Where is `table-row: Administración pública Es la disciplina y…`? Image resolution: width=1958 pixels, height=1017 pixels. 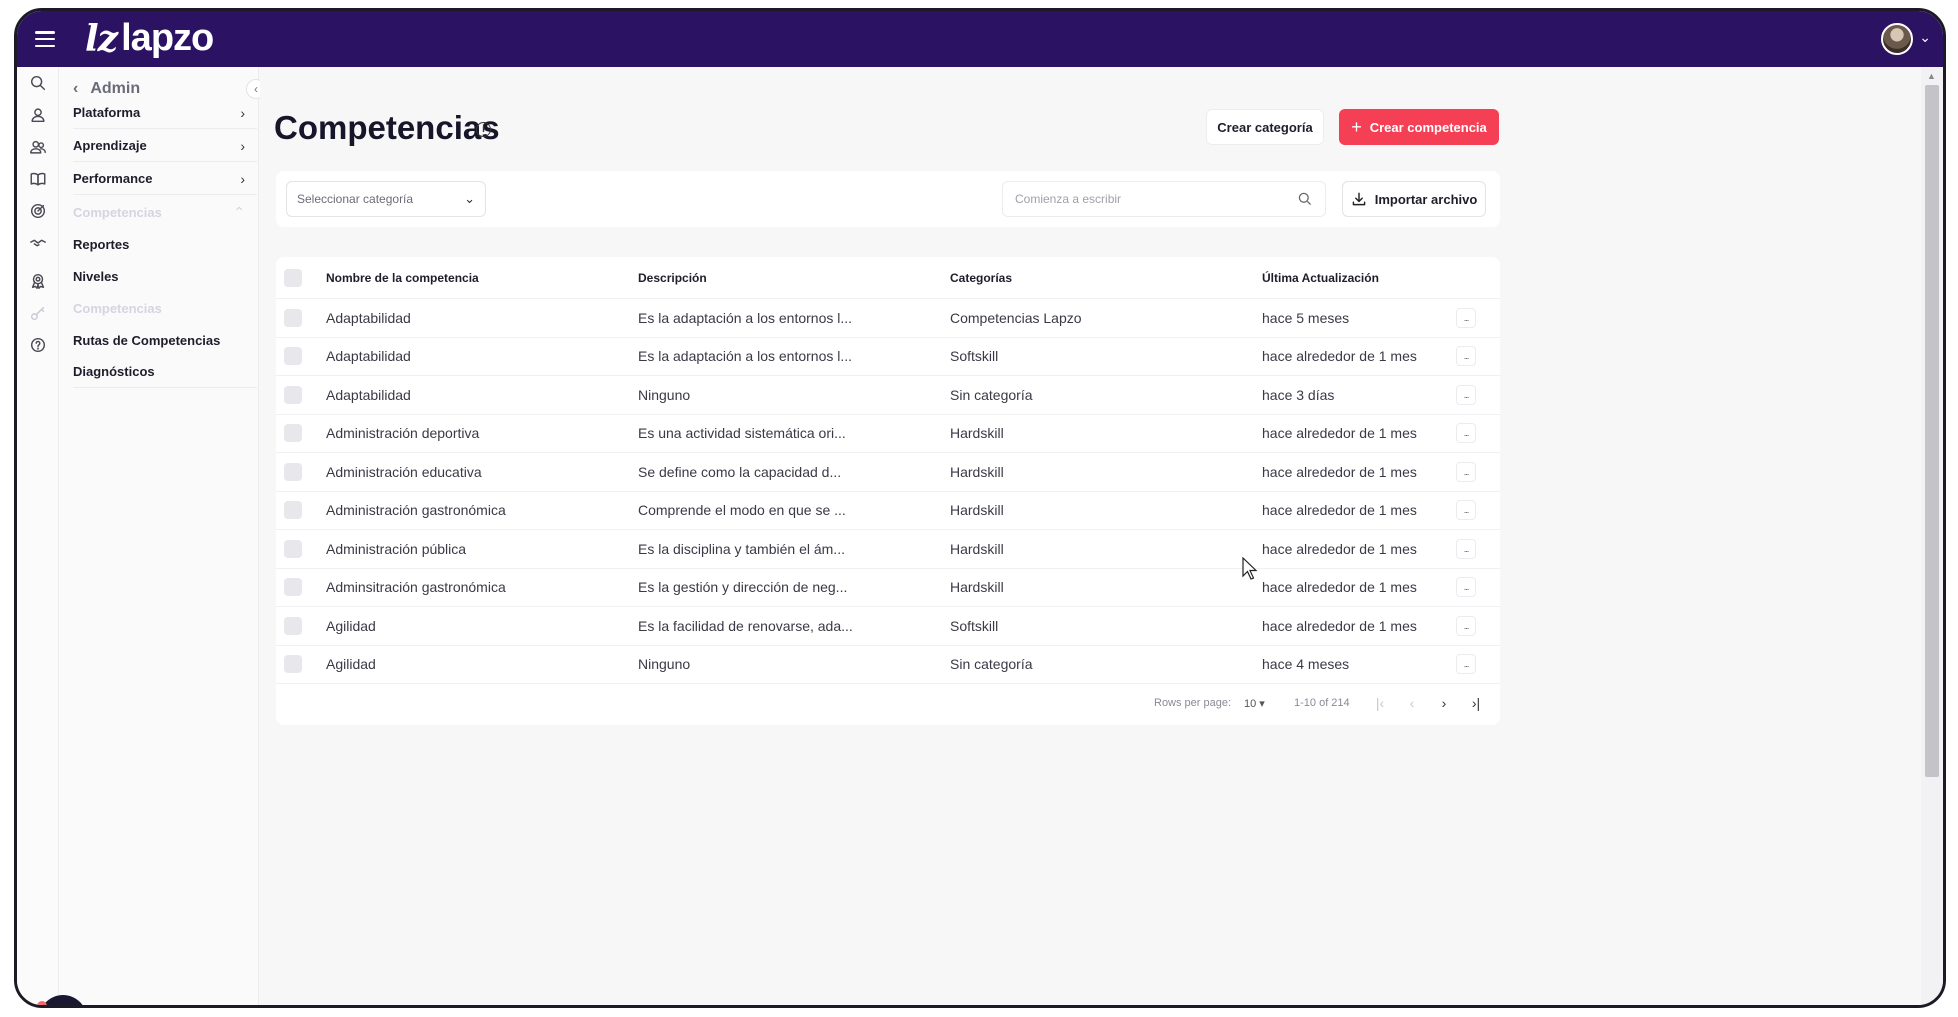
table-row: Administración pública Es la disciplina y… is located at coordinates (888, 549).